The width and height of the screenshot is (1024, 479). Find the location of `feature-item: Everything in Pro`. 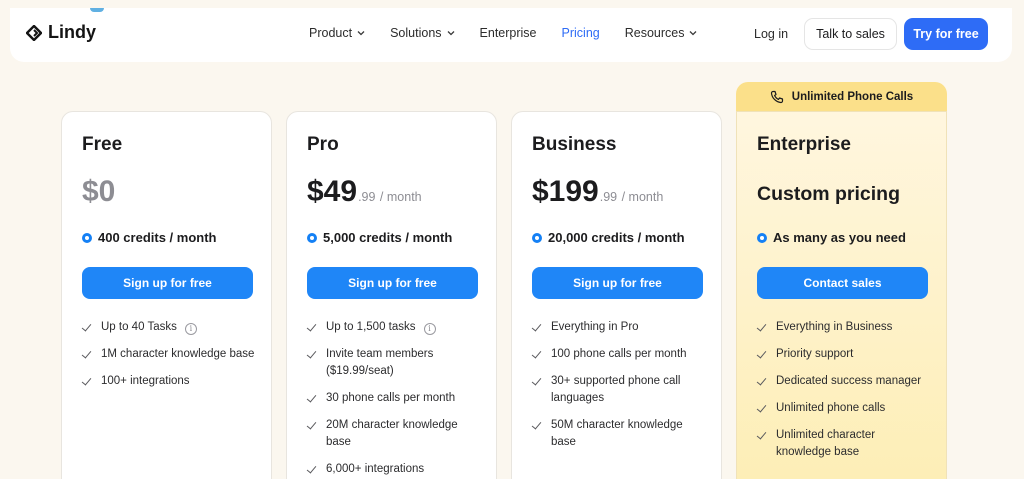

feature-item: Everything in Pro is located at coordinates (619, 327).